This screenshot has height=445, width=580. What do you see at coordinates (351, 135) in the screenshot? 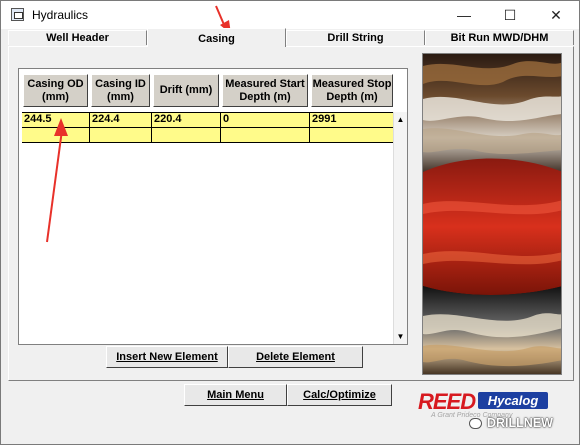
I see `cell-measured-stop-depth` at bounding box center [351, 135].